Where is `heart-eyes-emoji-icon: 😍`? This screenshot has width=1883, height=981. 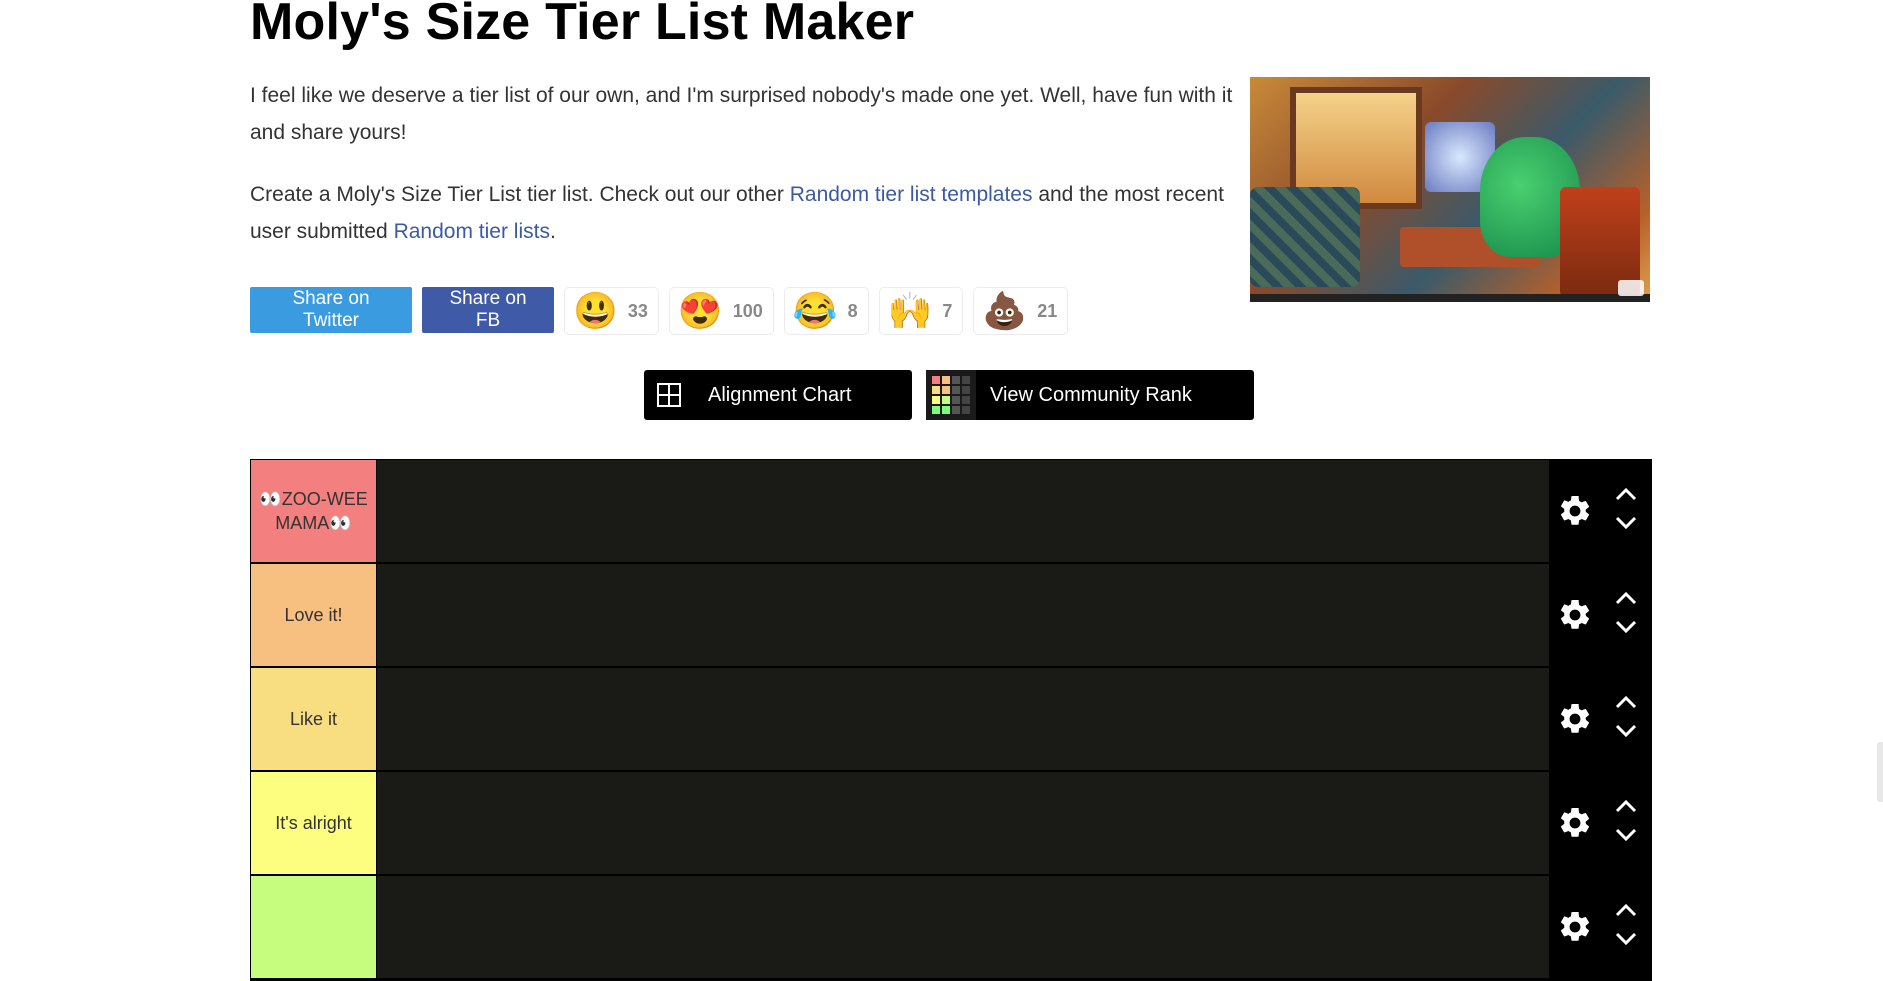 heart-eyes-emoji-icon: 😍 is located at coordinates (700, 310).